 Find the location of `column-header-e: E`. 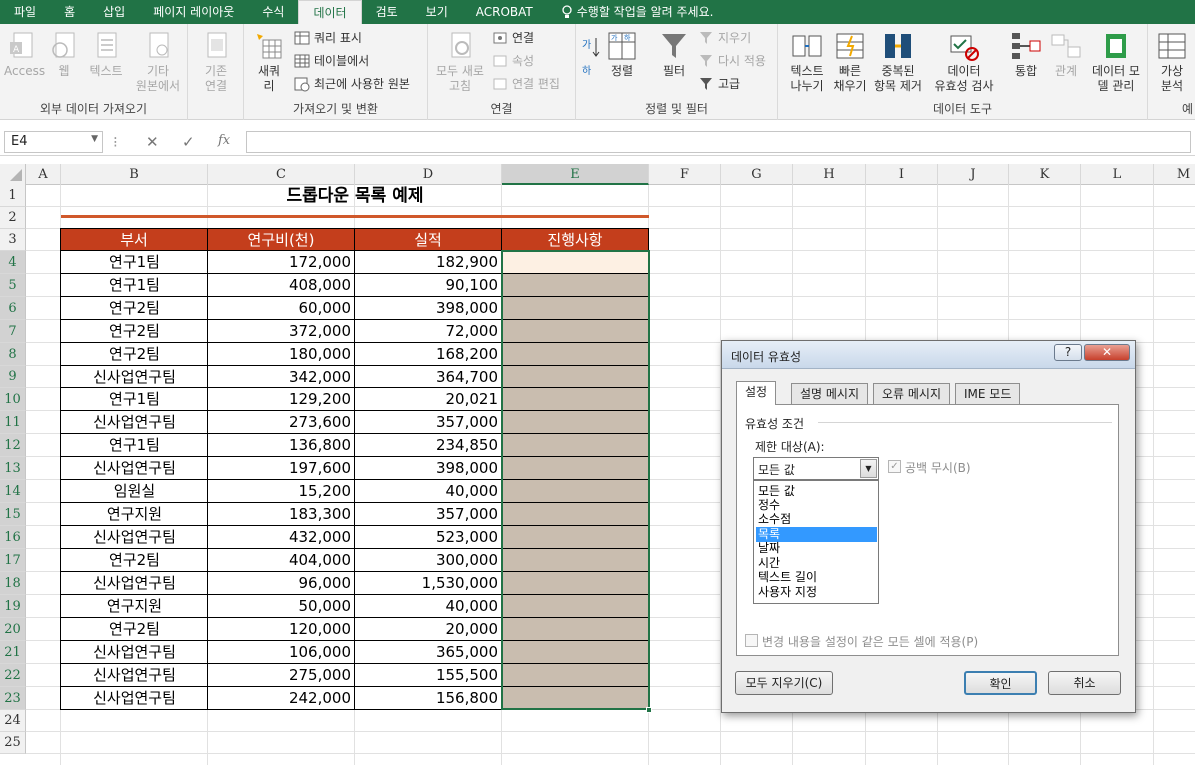

column-header-e: E is located at coordinates (575, 174).